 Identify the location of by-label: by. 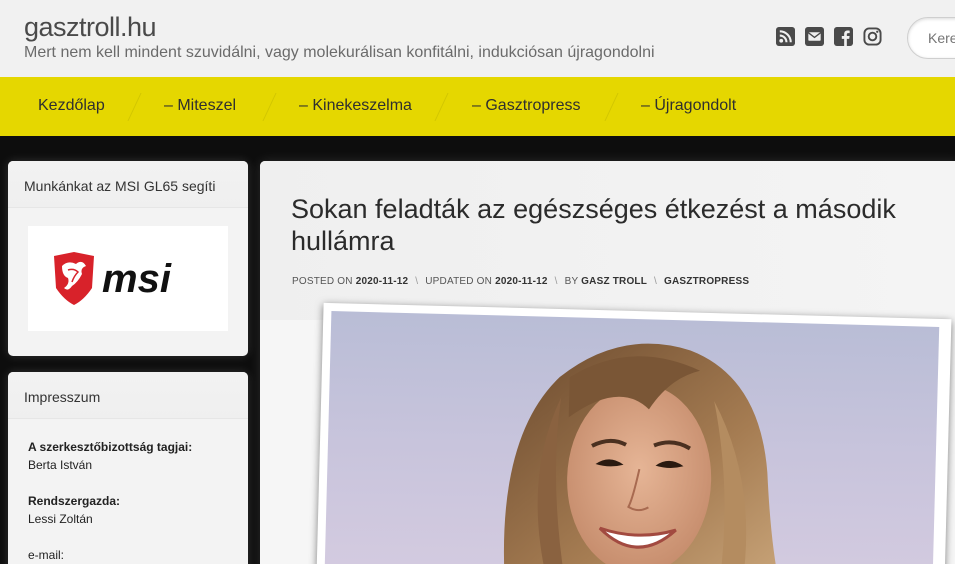
(571, 281).